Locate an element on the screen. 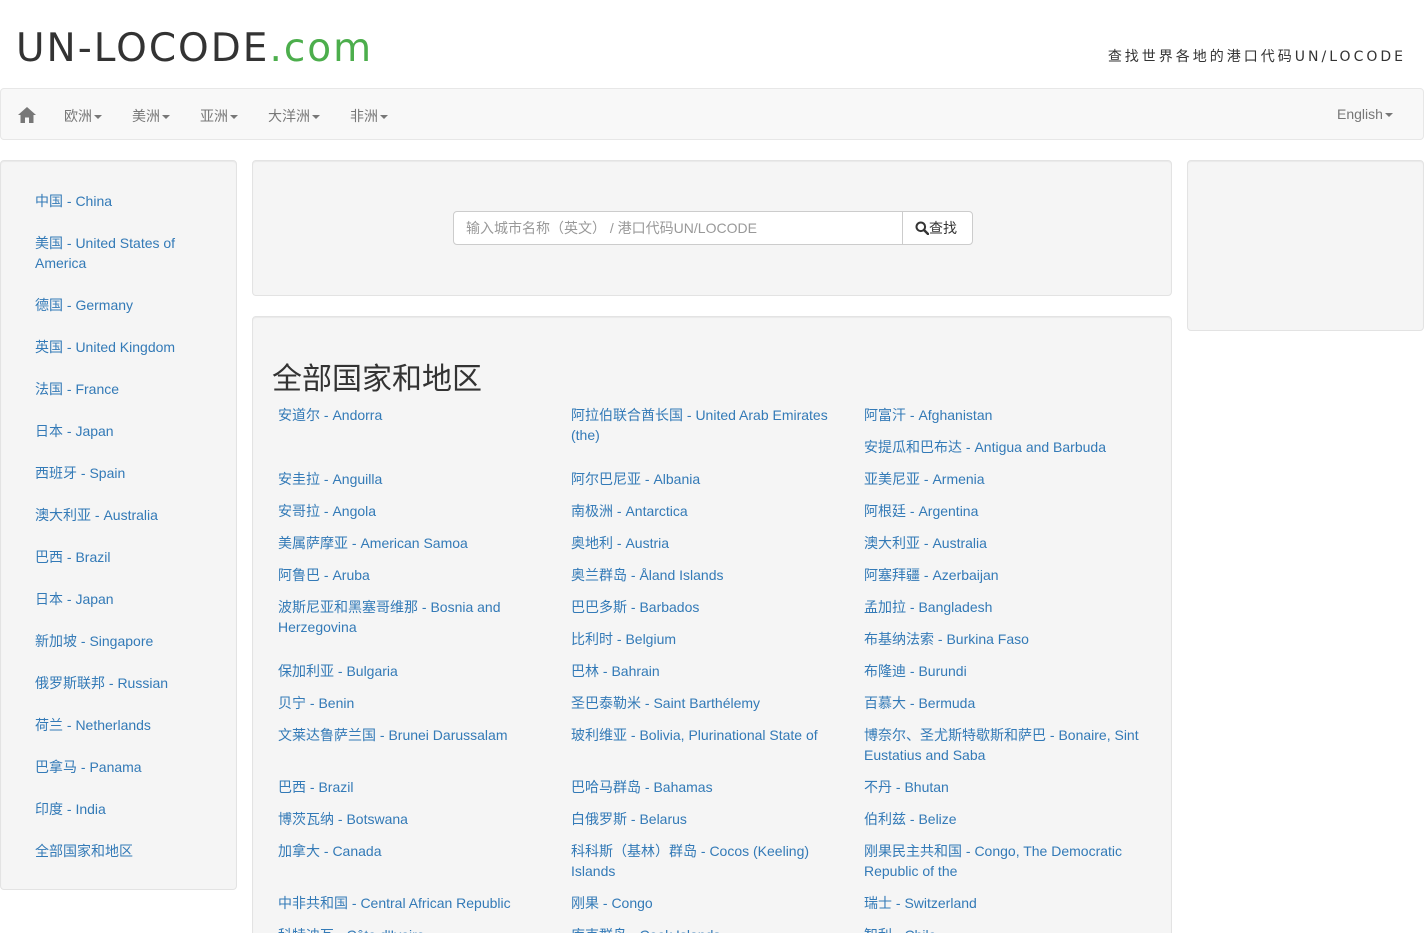 This screenshot has width=1424, height=933. search-icon is located at coordinates (922, 228).